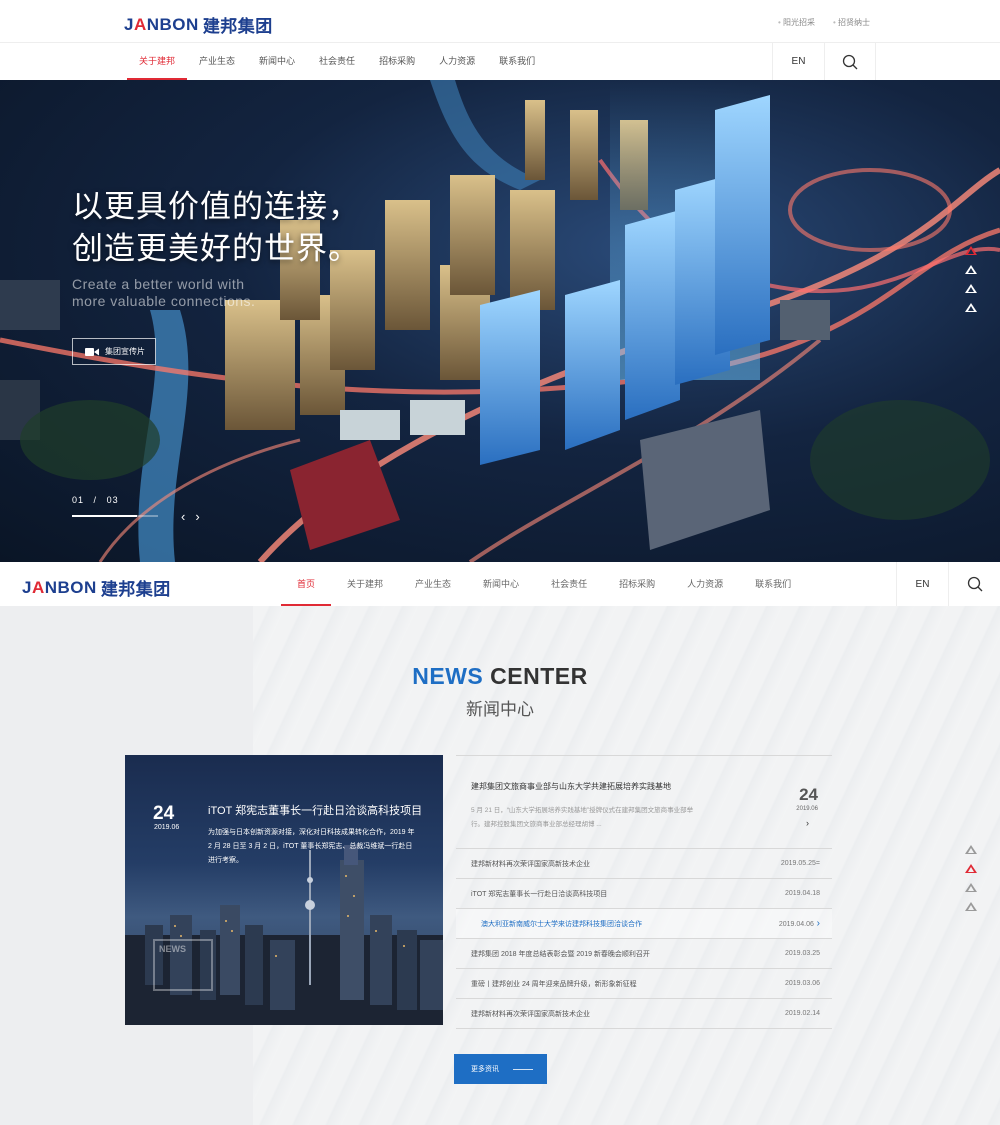 The image size is (1000, 1125). Describe the element at coordinates (637, 584) in the screenshot. I see `nav2-item-tender: 招标采购` at that location.